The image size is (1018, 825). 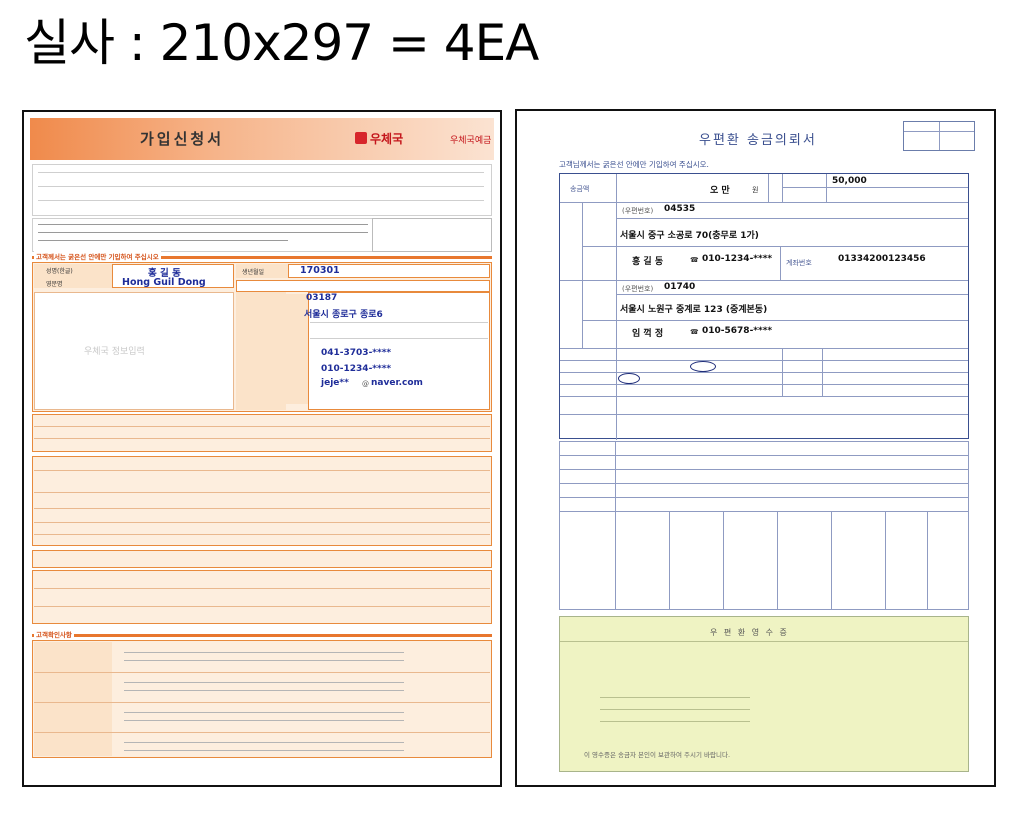 I want to click on post-office-logo-icon, so click(x=361, y=138).